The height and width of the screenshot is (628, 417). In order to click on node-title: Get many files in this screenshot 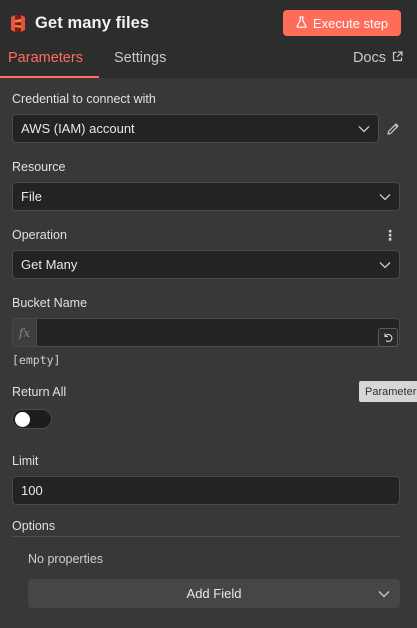, I will do `click(92, 22)`.